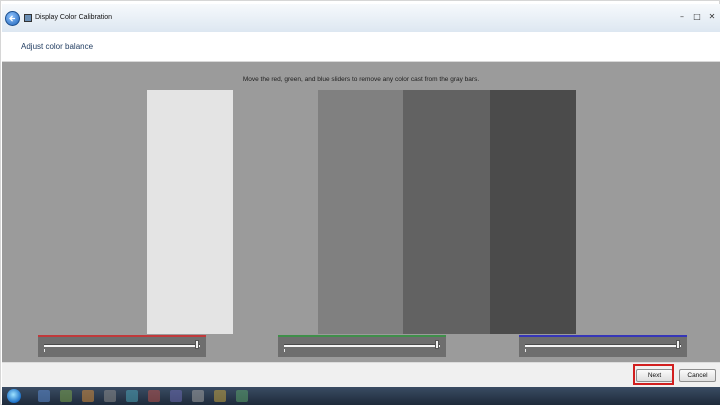 The image size is (720, 405). What do you see at coordinates (603, 336) in the screenshot?
I see `blue-accent-stripe` at bounding box center [603, 336].